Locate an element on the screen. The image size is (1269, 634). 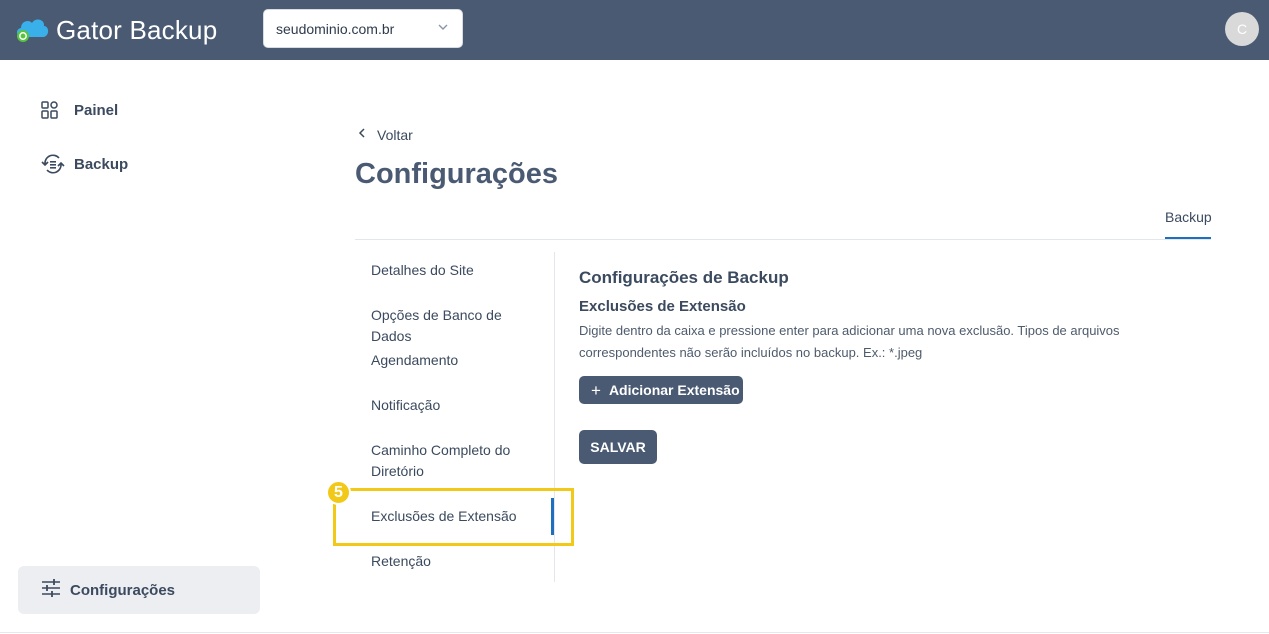
subnav-item-agendamento: Agendamento is located at coordinates (458, 360).